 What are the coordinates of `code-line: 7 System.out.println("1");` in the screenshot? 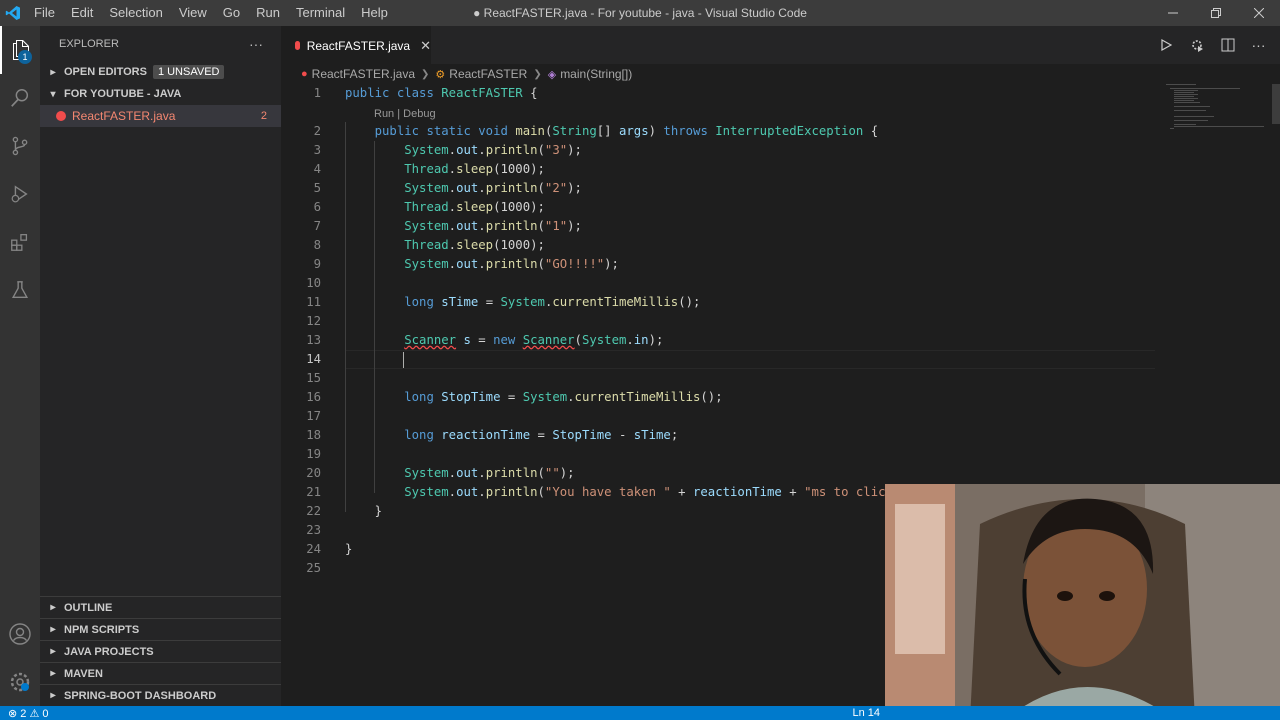 It's located at (780, 226).